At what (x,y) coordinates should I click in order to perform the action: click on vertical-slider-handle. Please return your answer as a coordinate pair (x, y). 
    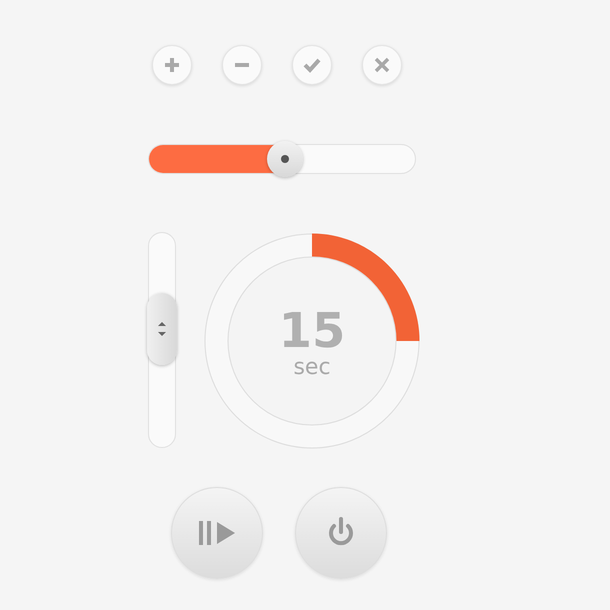
    Looking at the image, I should click on (162, 329).